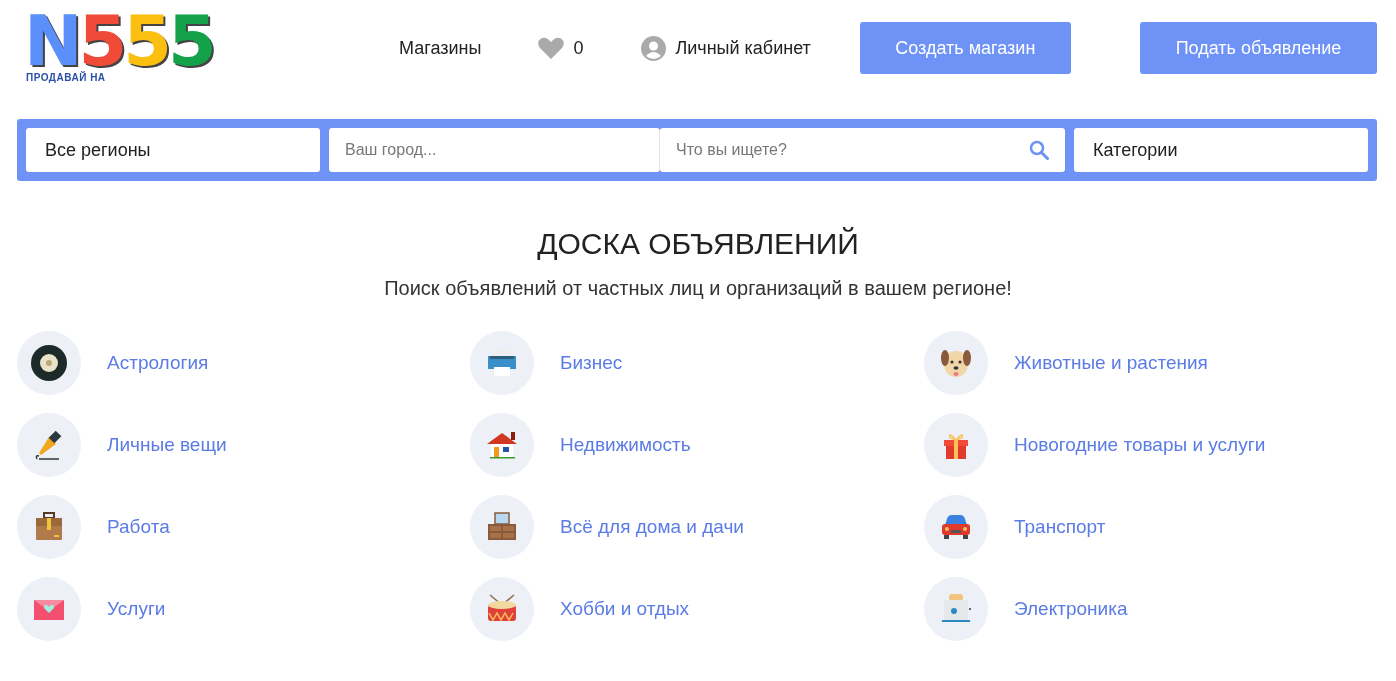 The height and width of the screenshot is (681, 1396). I want to click on category-link: Хобби и отдых, so click(625, 609).